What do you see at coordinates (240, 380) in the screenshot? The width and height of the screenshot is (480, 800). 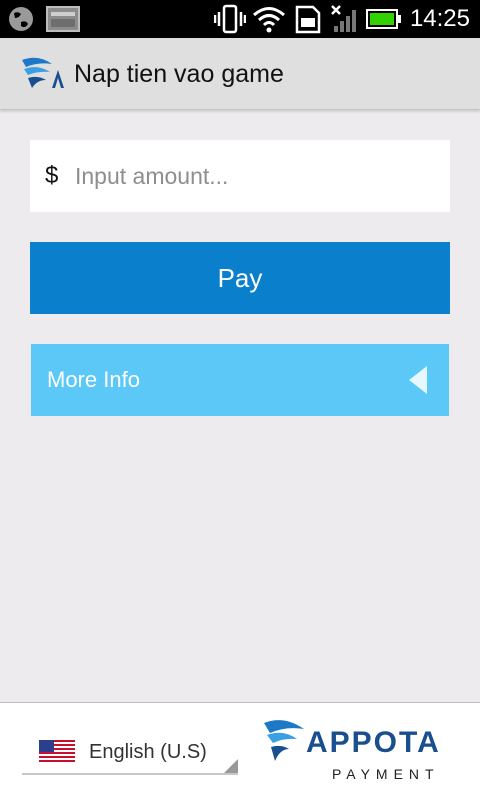 I see `more-info-button: More Info` at bounding box center [240, 380].